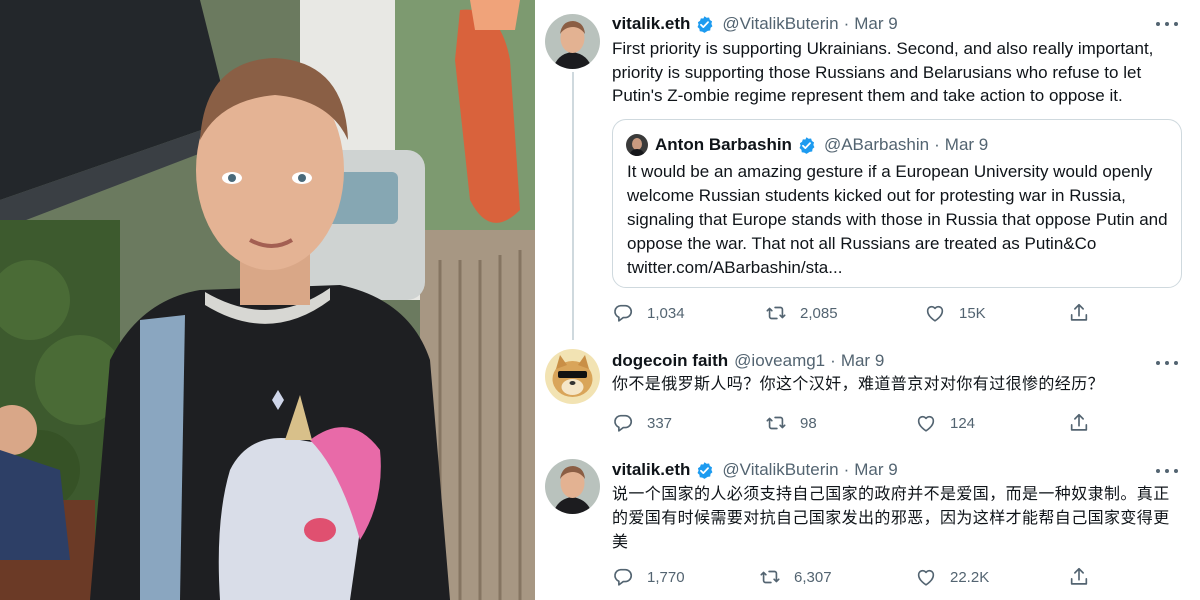  Describe the element at coordinates (660, 423) in the screenshot. I see `reply-count: 337` at that location.